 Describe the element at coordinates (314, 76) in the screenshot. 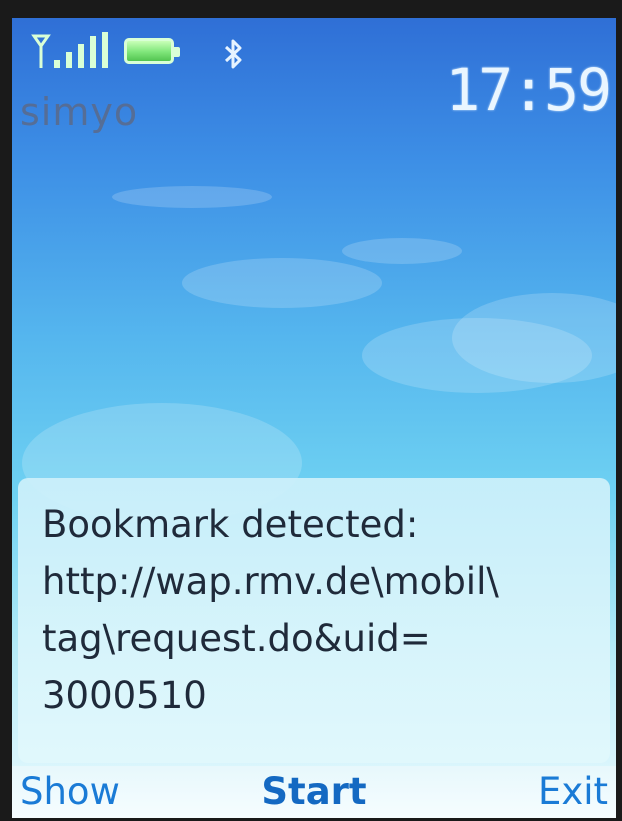

I see `status-bar: simyo 17:59` at that location.